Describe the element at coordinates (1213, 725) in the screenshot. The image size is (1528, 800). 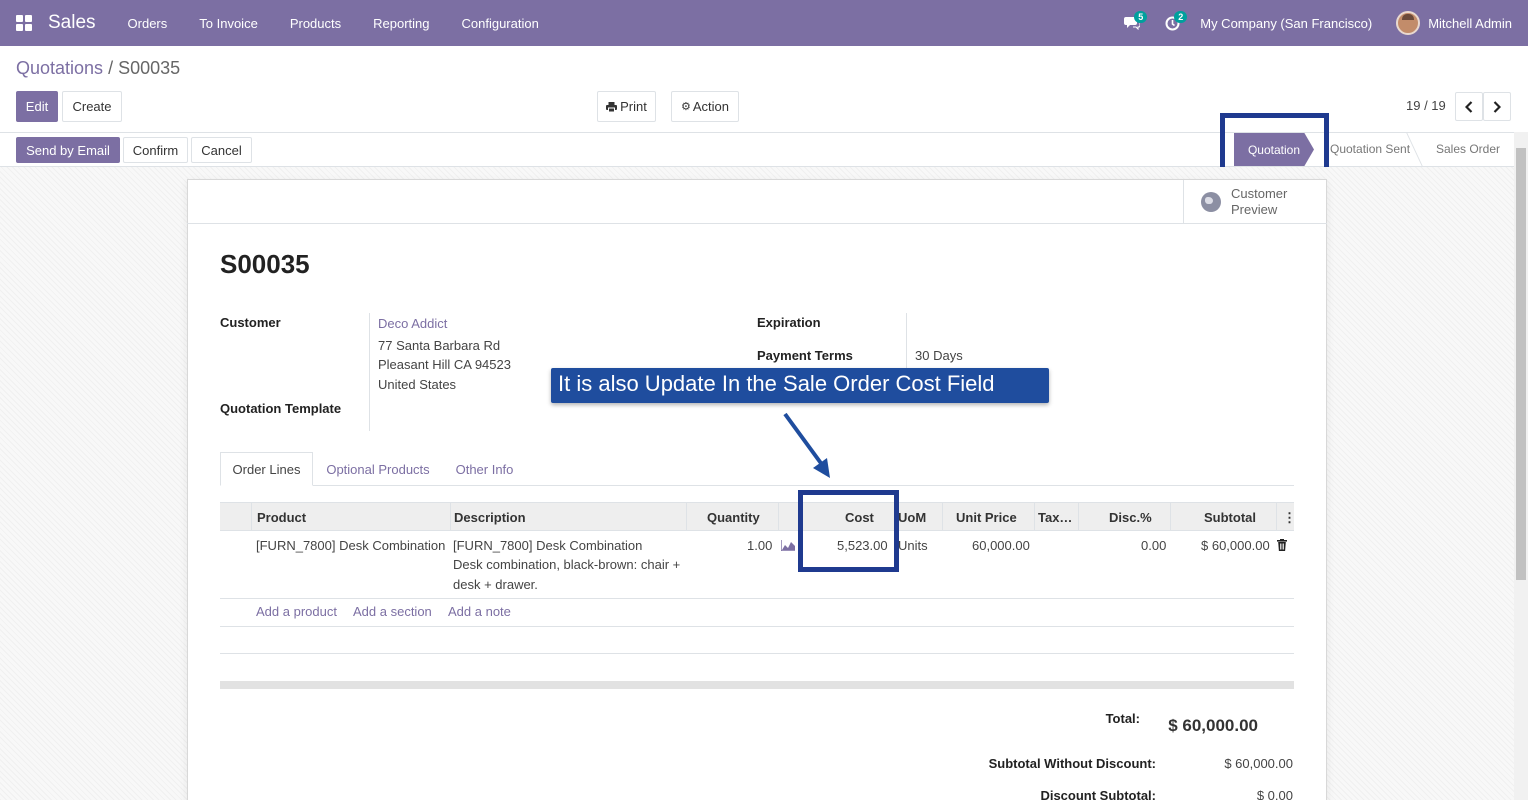
I see `total-value: $ 60,000.00` at that location.